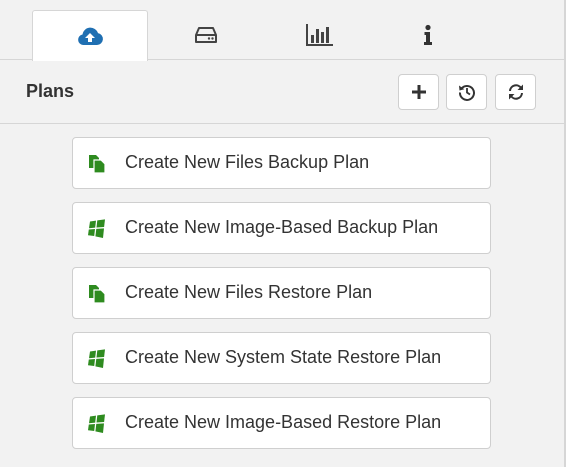  I want to click on create-files-backup-plan-button: Create New Files Backup Plan, so click(281, 163).